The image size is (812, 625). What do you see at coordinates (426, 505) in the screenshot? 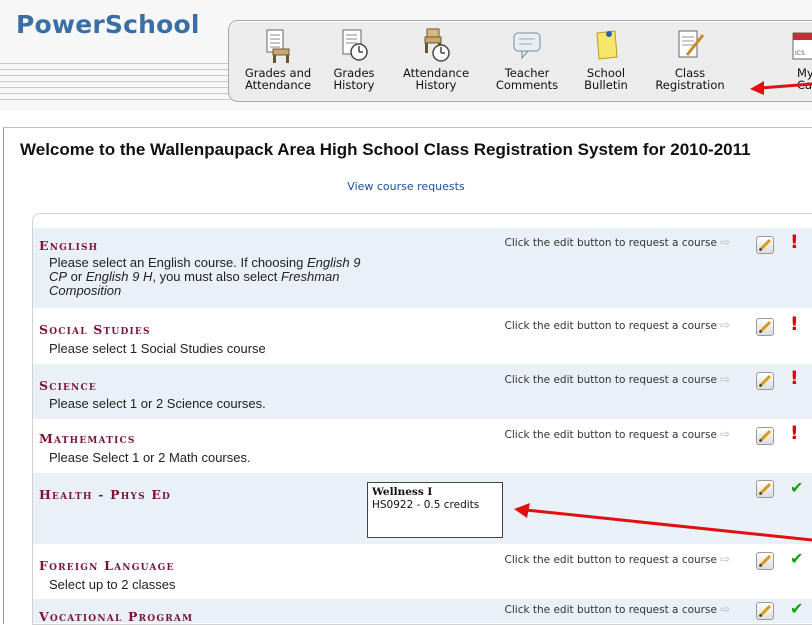
I see `course-code-credits: HS0922 - 0.5 credits` at bounding box center [426, 505].